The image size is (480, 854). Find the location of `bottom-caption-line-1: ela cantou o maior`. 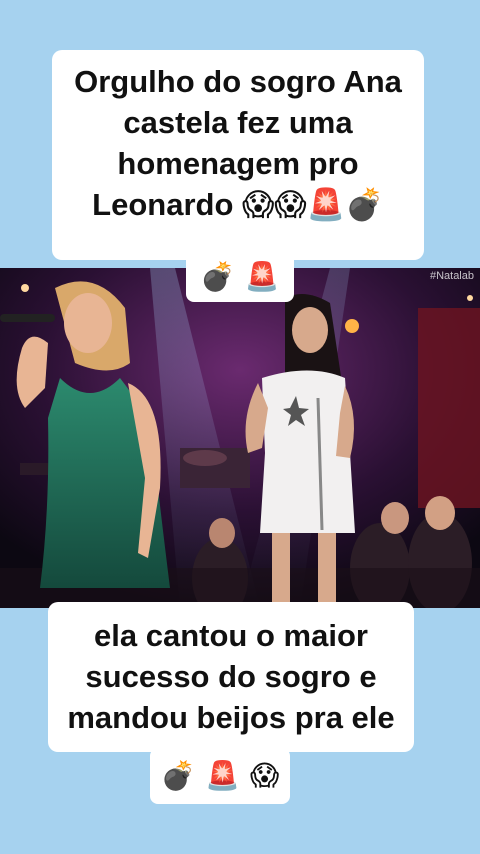

bottom-caption-line-1: ela cantou o maior is located at coordinates (231, 635).